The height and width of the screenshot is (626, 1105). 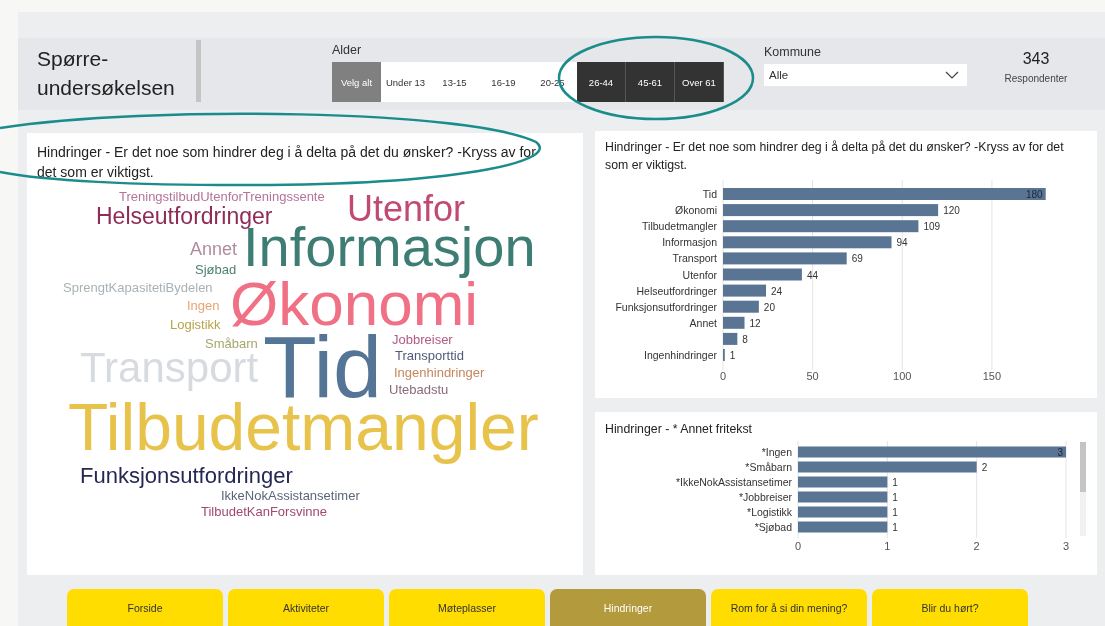 I want to click on category-label: Utenfor, so click(x=699, y=274).